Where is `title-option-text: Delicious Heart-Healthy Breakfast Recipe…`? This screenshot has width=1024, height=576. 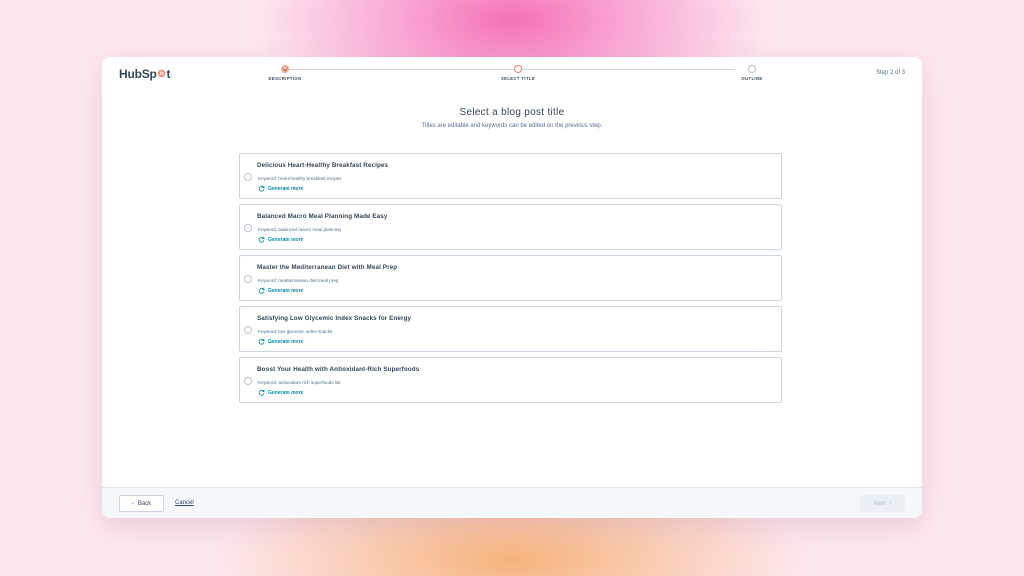
title-option-text: Delicious Heart-Healthy Breakfast Recipe… is located at coordinates (323, 165).